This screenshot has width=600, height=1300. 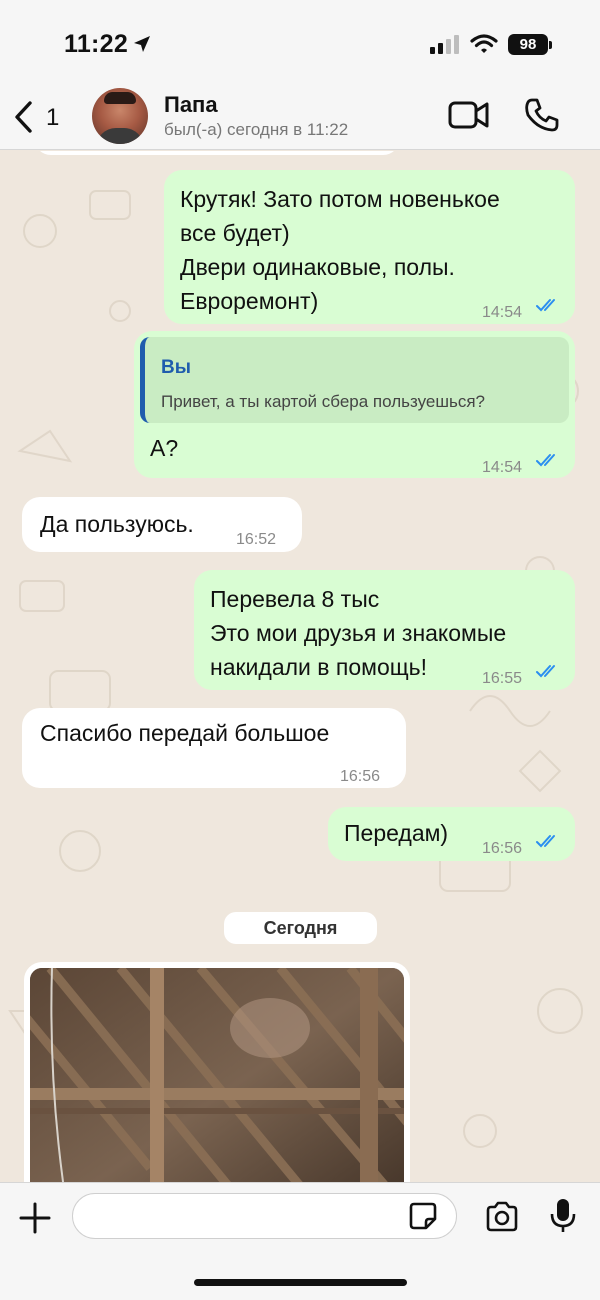 What do you see at coordinates (423, 1216) in the screenshot?
I see `sticker-icon` at bounding box center [423, 1216].